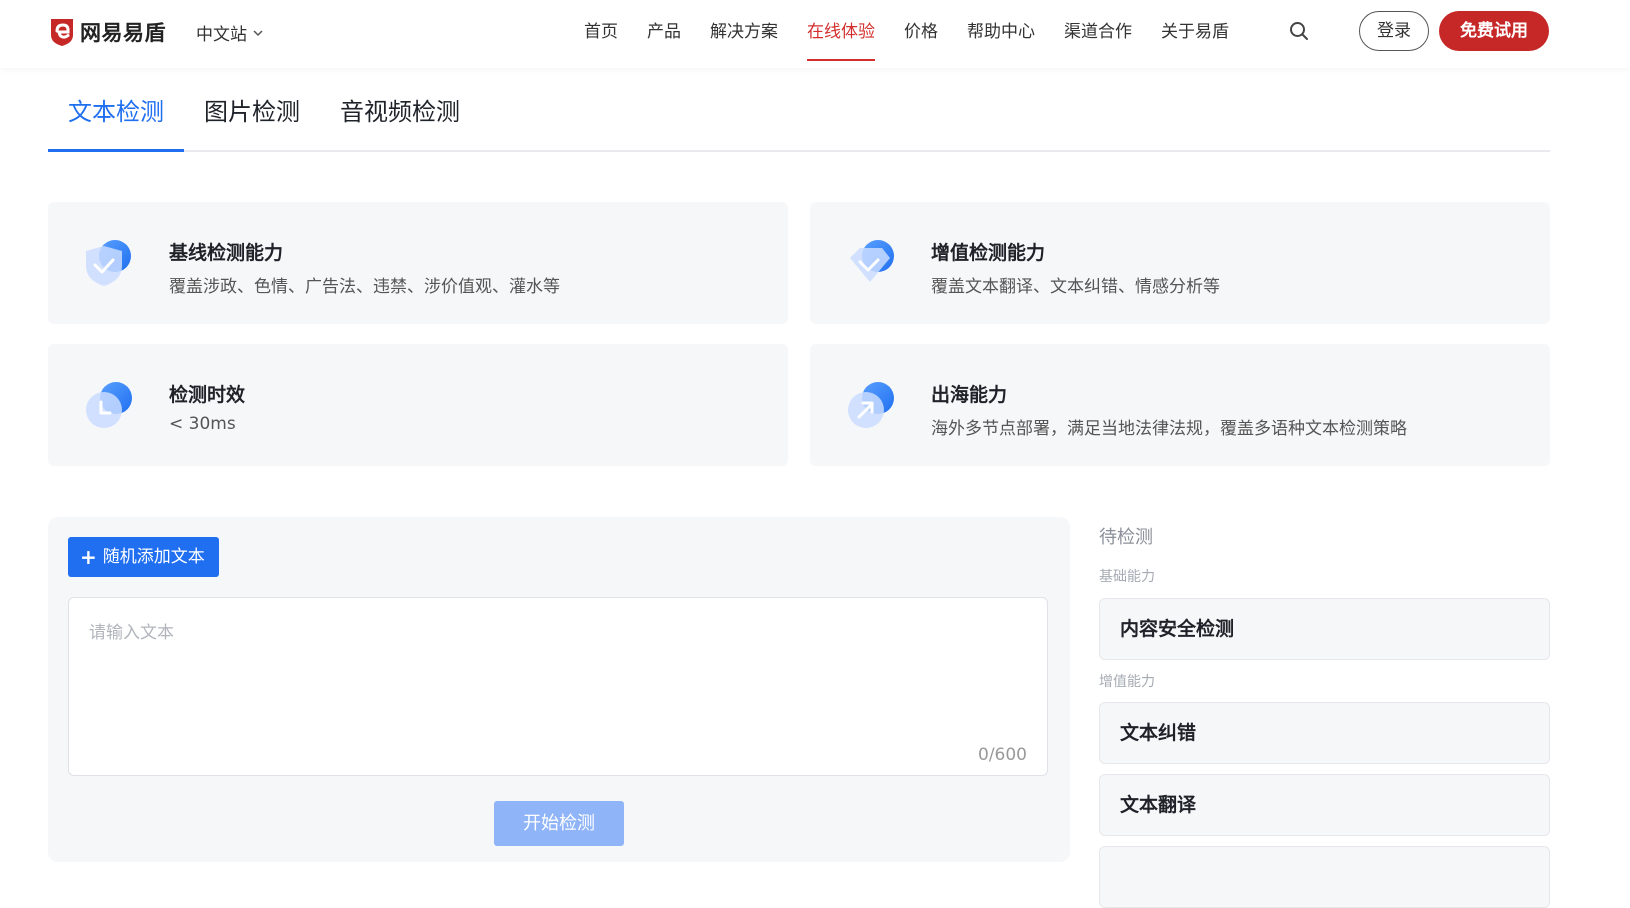  Describe the element at coordinates (252, 118) in the screenshot. I see `tab-image-detection: 图片检测` at that location.